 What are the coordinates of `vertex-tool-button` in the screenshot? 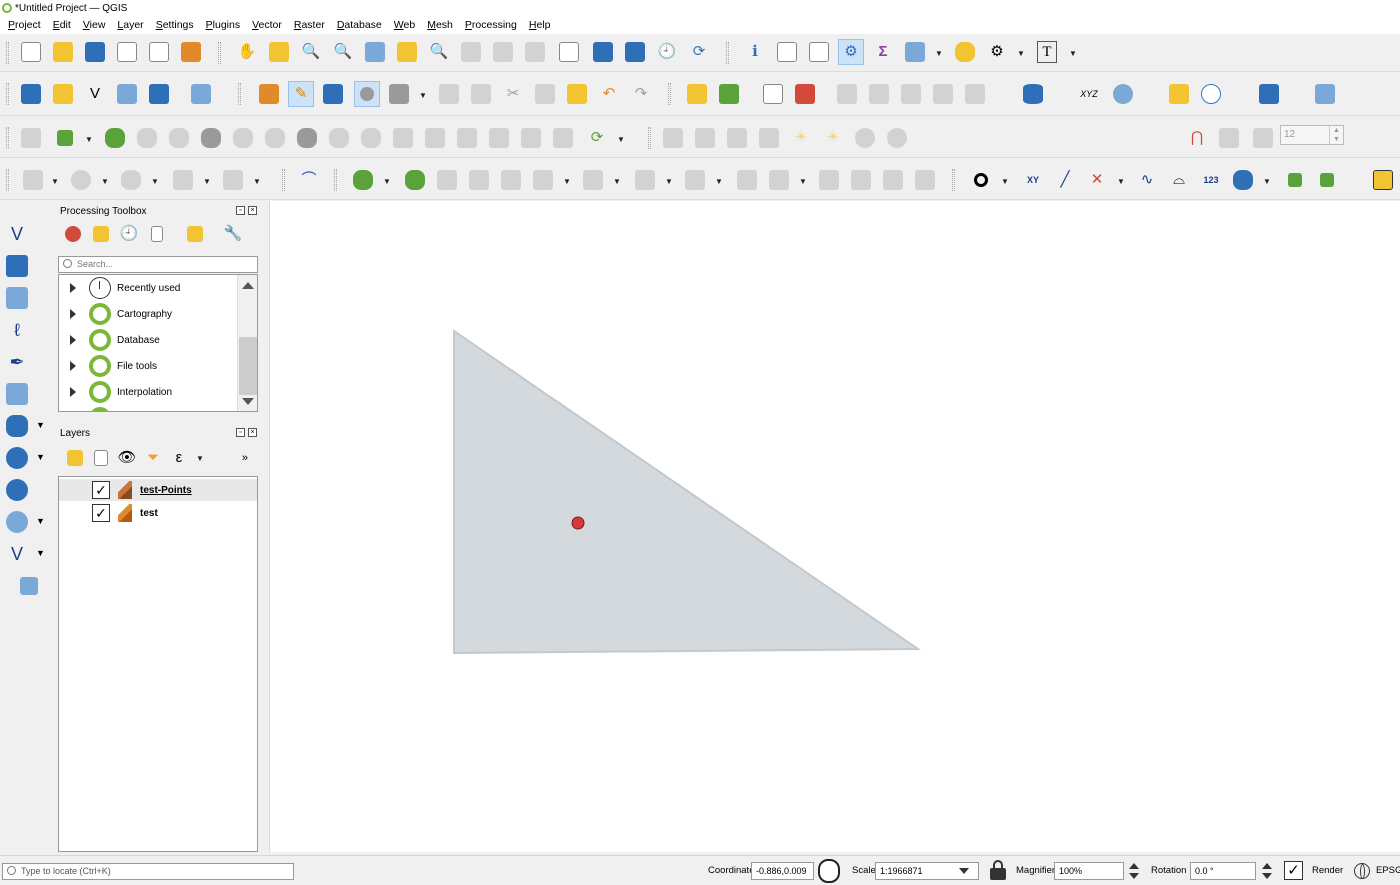 It's located at (399, 94).